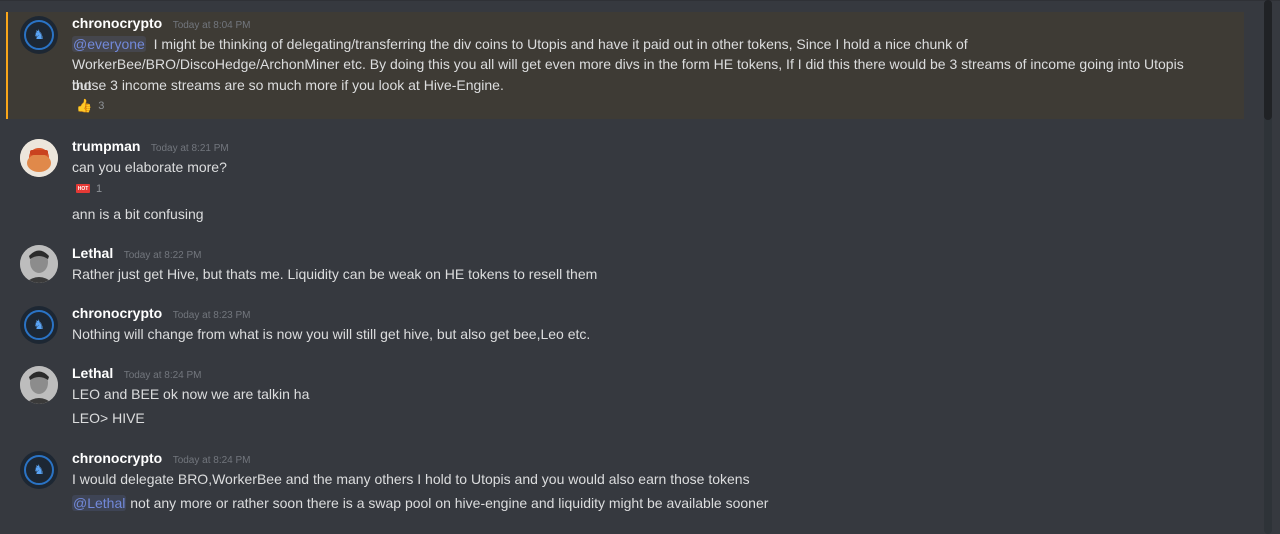  What do you see at coordinates (149, 167) in the screenshot?
I see `message-text-line: can you elaborate more?` at bounding box center [149, 167].